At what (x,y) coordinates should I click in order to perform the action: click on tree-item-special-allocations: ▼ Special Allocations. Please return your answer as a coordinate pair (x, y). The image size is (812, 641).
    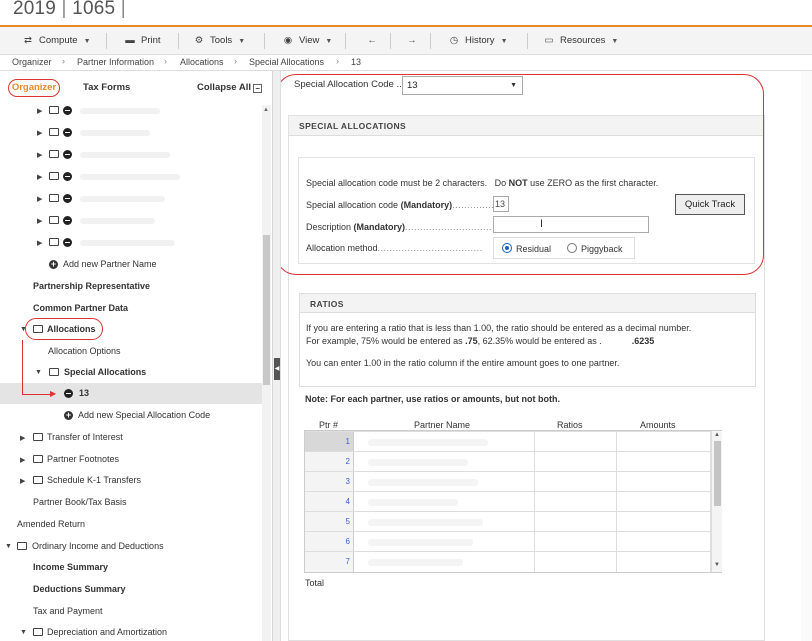
    Looking at the image, I should click on (131, 374).